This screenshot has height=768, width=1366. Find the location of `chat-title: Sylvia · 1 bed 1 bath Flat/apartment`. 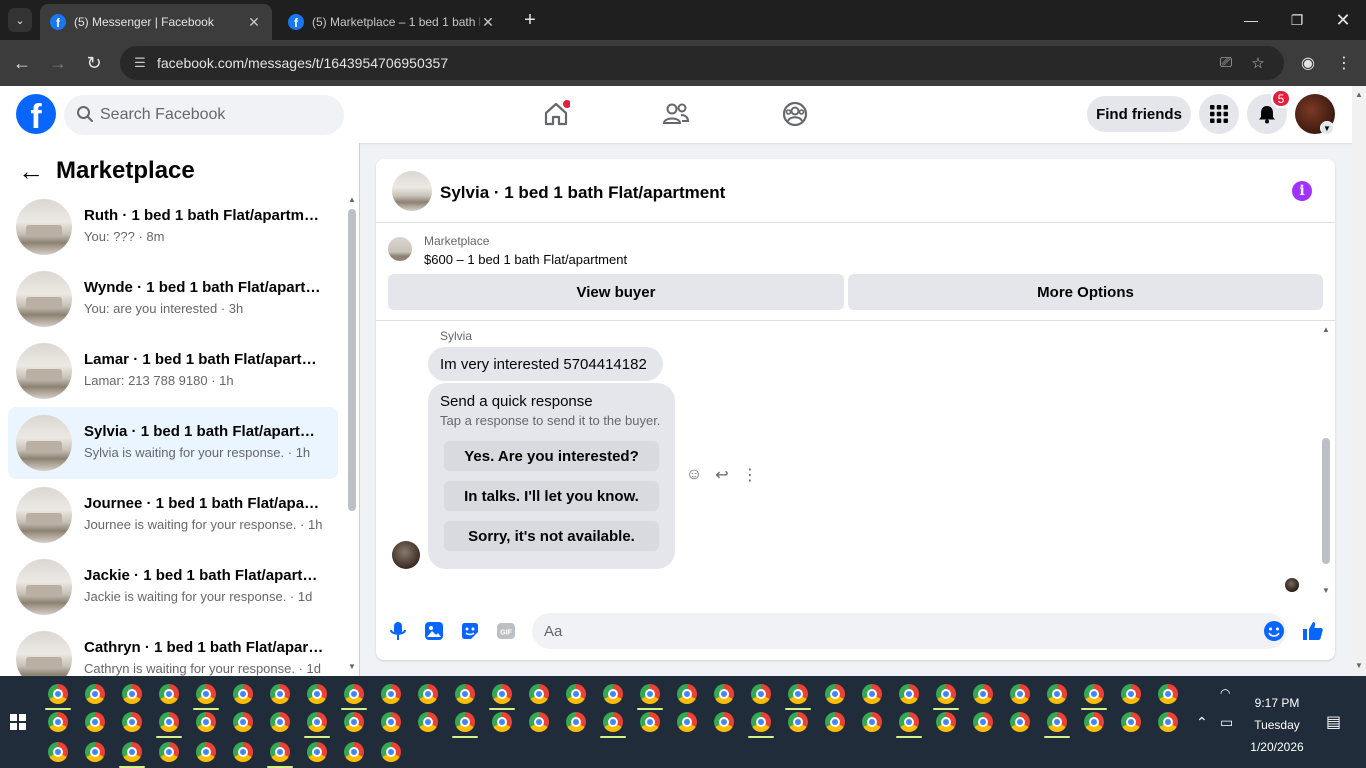

chat-title: Sylvia · 1 bed 1 bath Flat/apartment is located at coordinates (582, 193).